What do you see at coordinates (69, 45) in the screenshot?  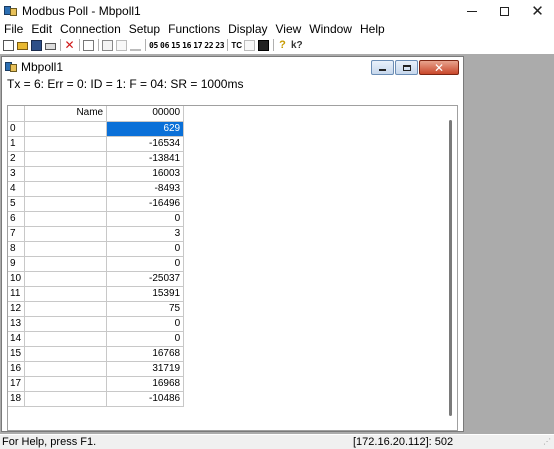 I see `delete-icon: ✕` at bounding box center [69, 45].